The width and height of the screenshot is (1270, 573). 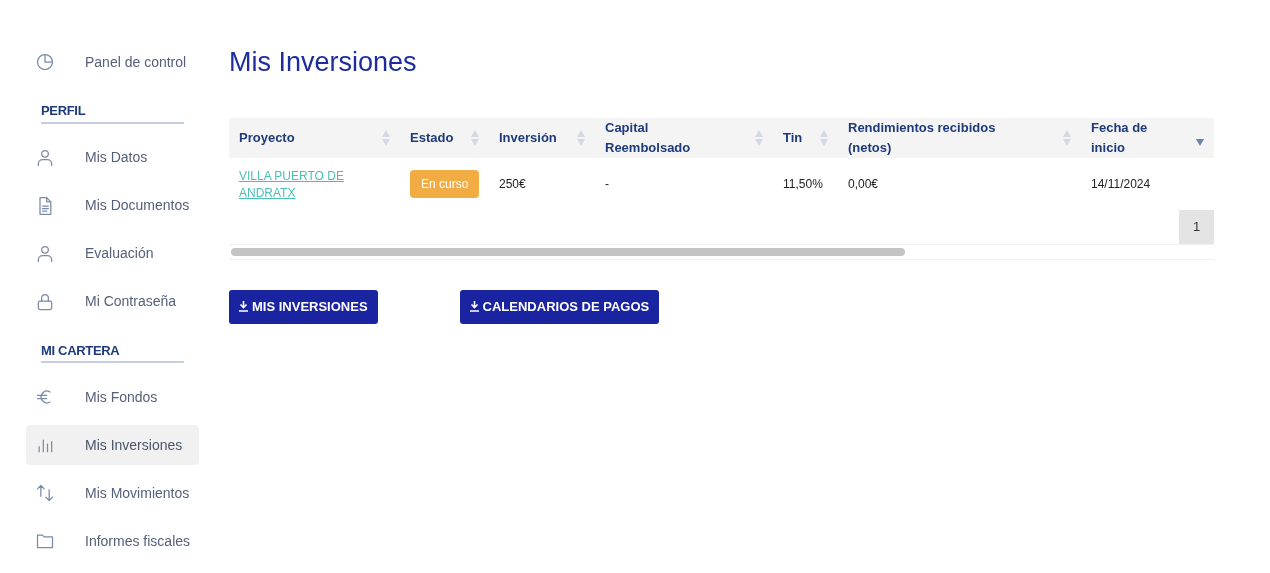 What do you see at coordinates (303, 306) in the screenshot?
I see `download-button: MIS INVERSIONES` at bounding box center [303, 306].